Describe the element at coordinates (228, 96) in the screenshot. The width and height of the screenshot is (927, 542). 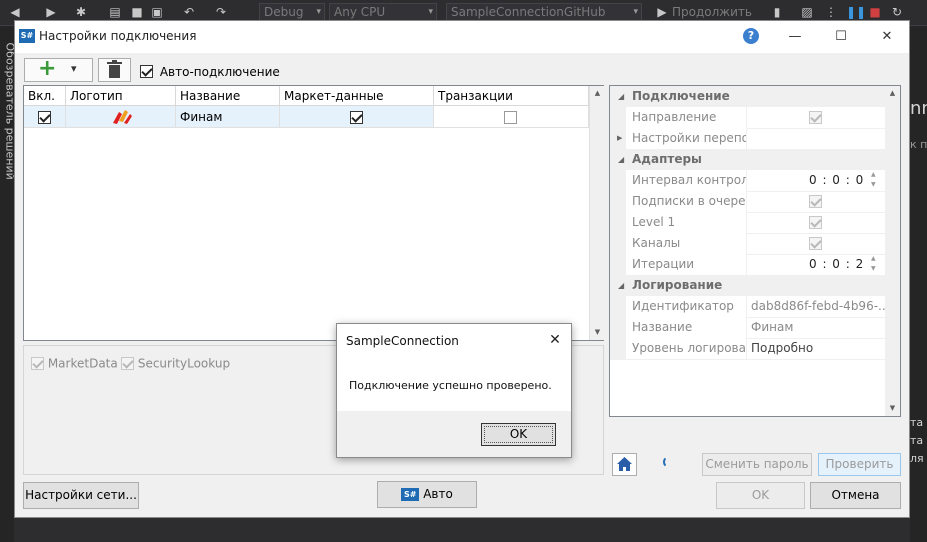
I see `column-header-name: Название` at that location.